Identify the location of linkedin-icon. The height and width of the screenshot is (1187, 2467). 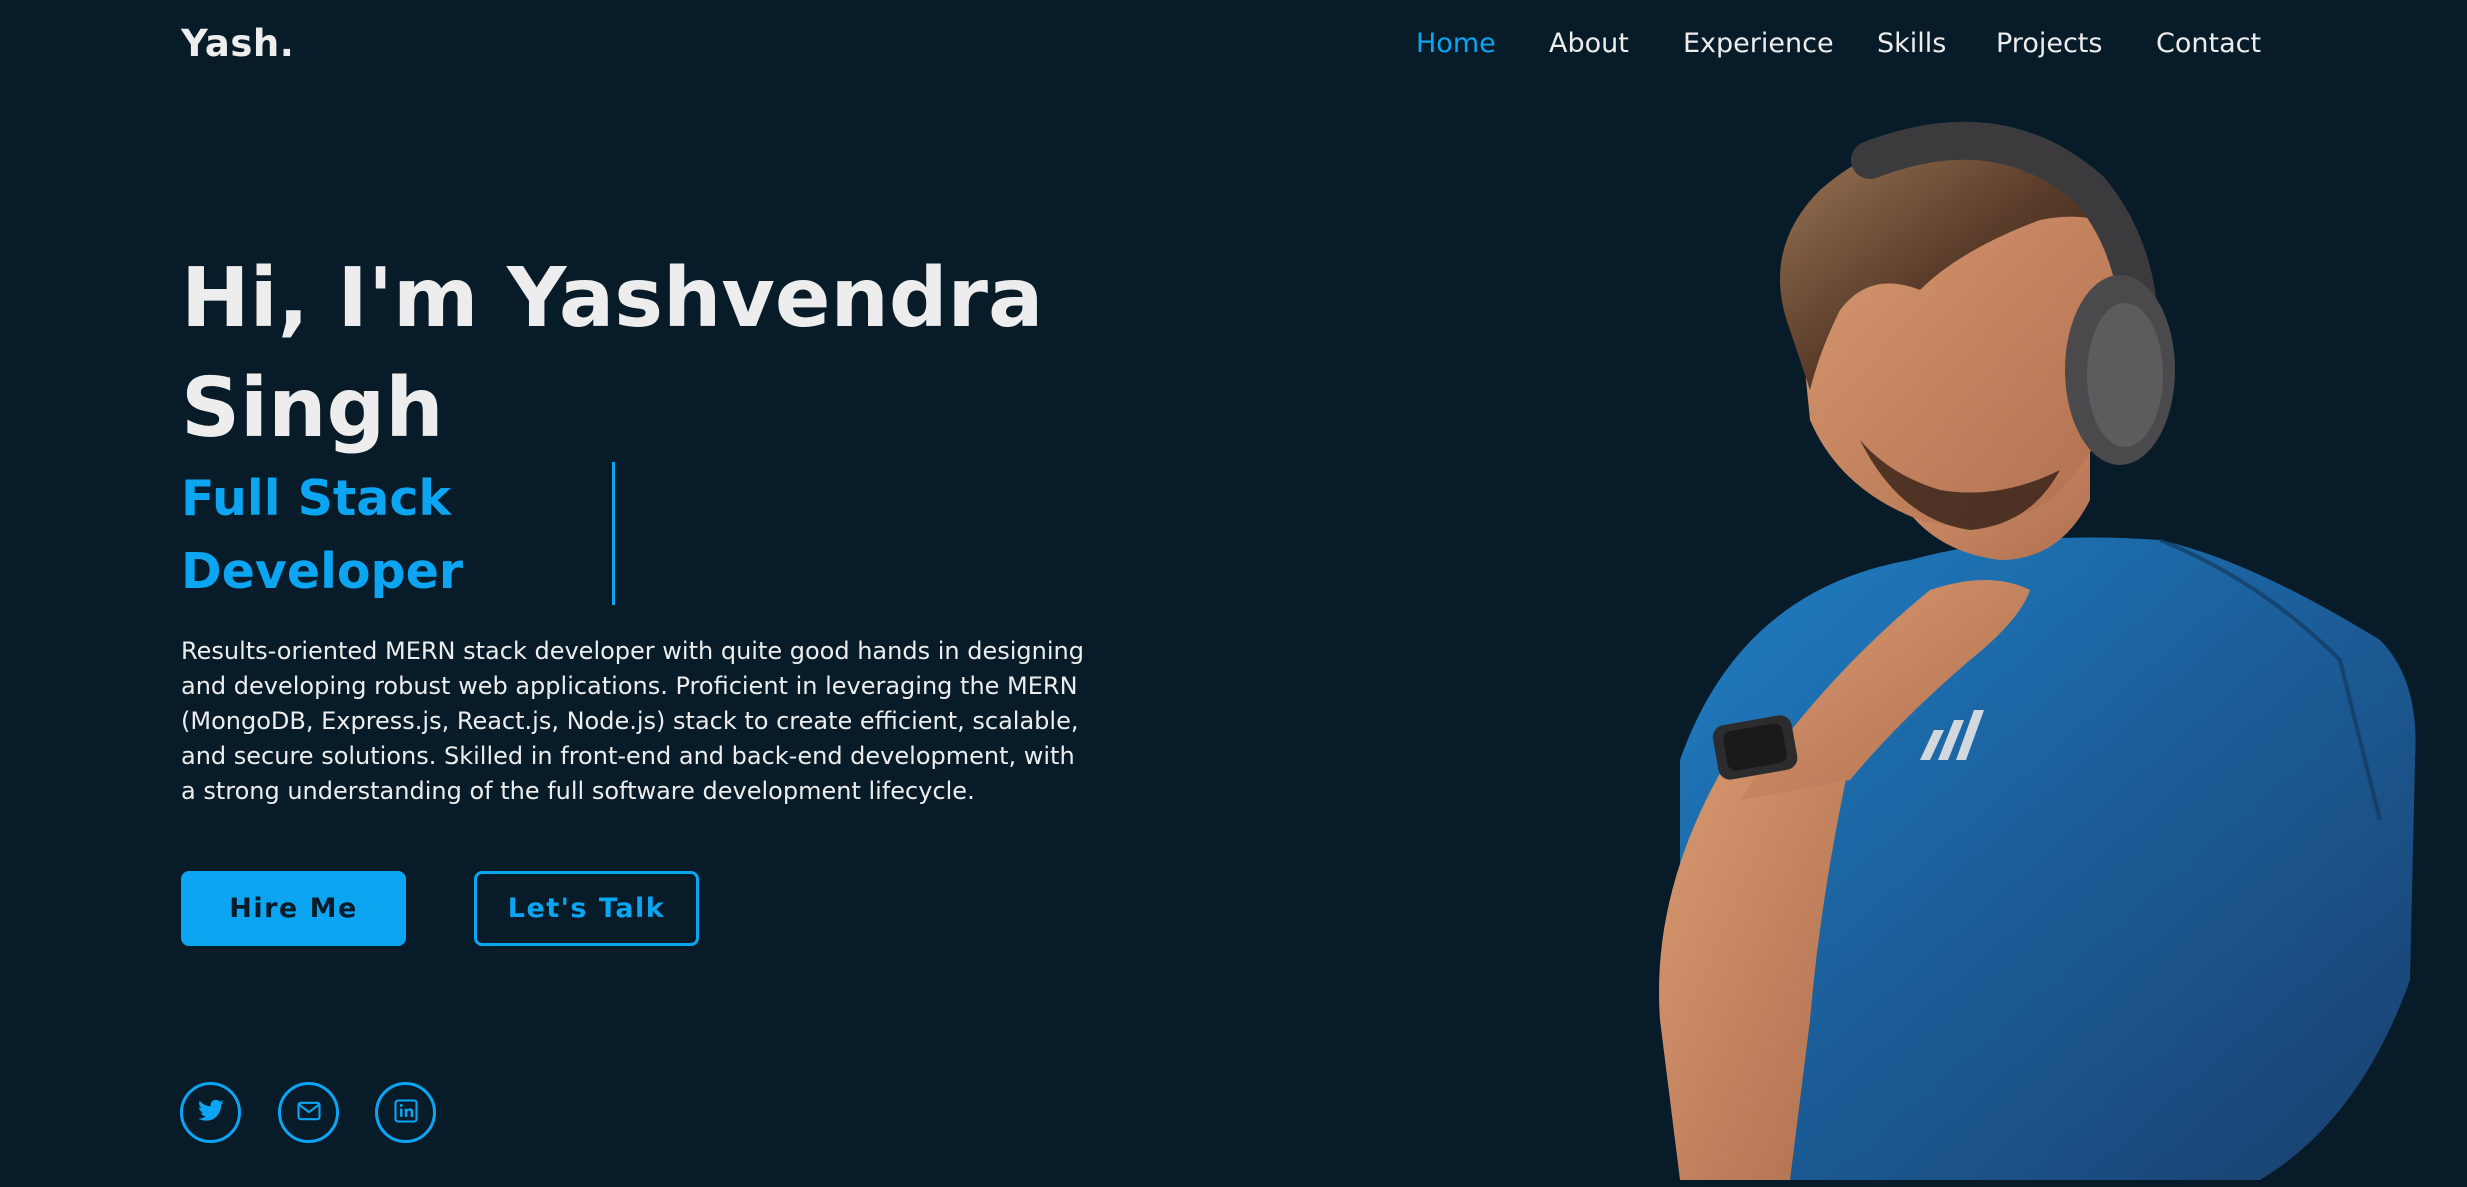
(406, 1113).